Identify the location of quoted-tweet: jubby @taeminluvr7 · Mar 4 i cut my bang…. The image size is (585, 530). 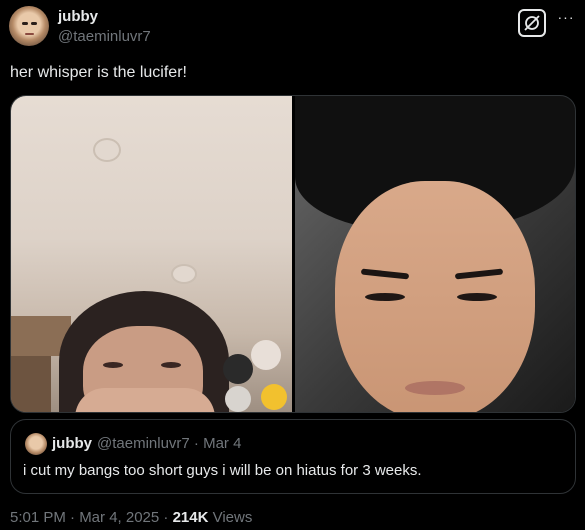
(293, 456).